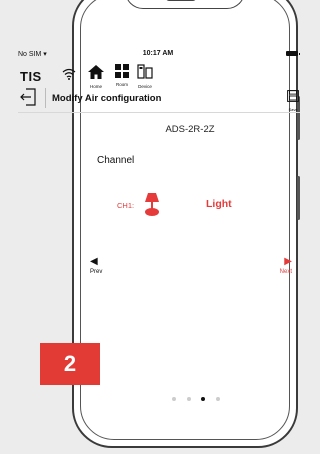 The height and width of the screenshot is (454, 320). Describe the element at coordinates (116, 160) in the screenshot. I see `channel-heading: Channel` at that location.